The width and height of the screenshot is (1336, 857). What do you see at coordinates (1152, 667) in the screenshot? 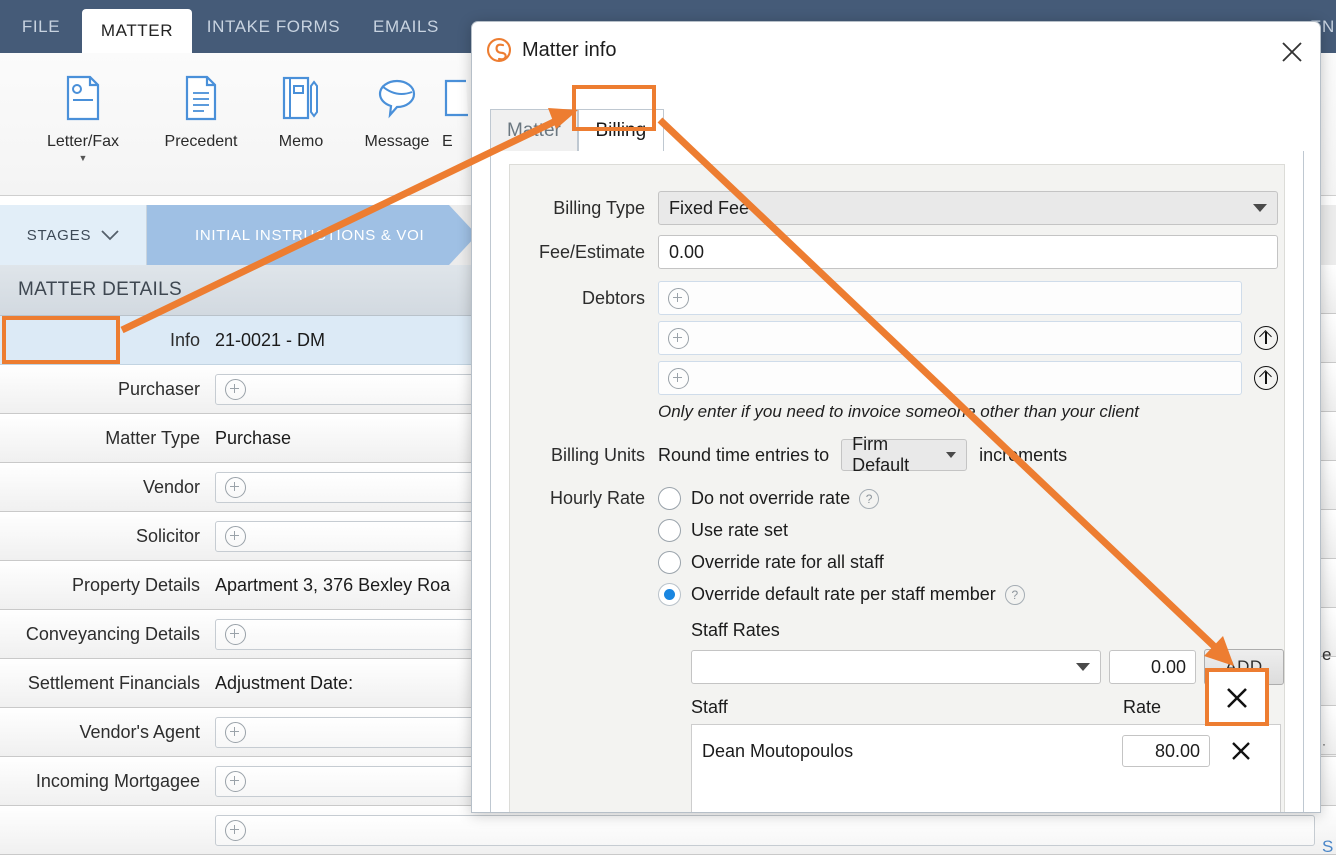
I see `new-rate-input: 0.00` at bounding box center [1152, 667].